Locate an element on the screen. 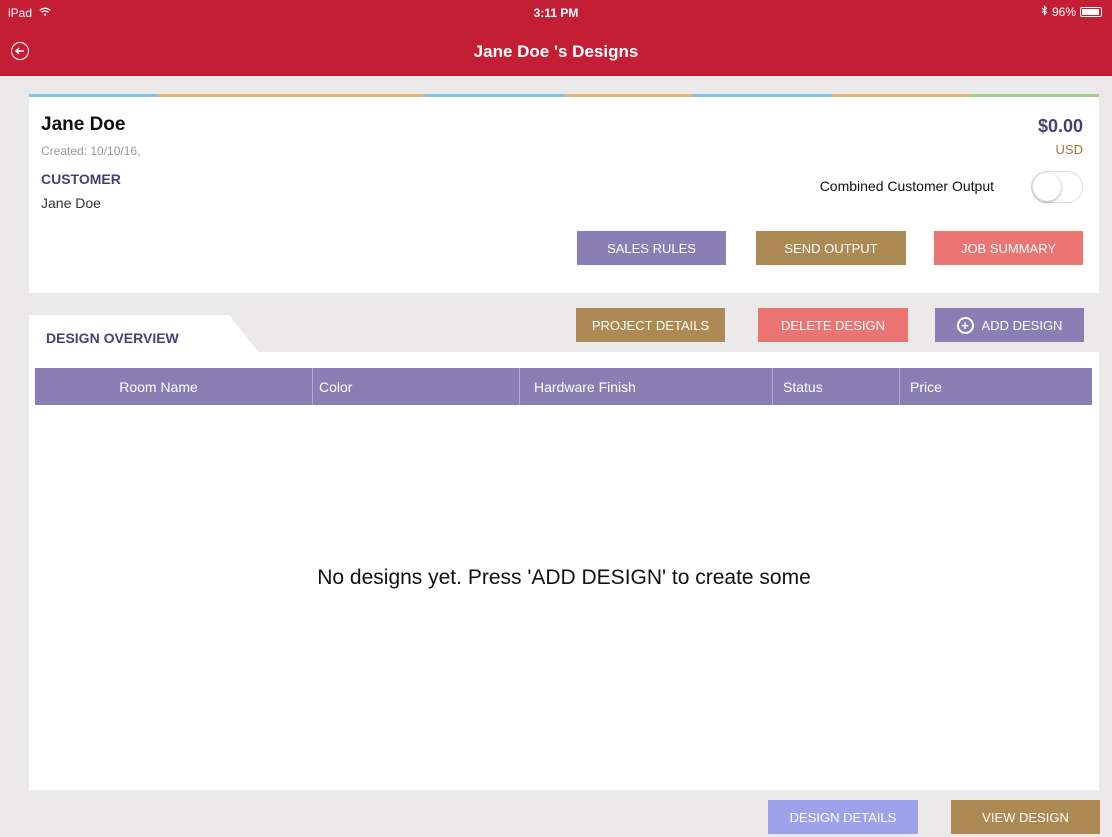 This screenshot has width=1112, height=837. project-details-button: PROJECT DETAILS is located at coordinates (650, 325).